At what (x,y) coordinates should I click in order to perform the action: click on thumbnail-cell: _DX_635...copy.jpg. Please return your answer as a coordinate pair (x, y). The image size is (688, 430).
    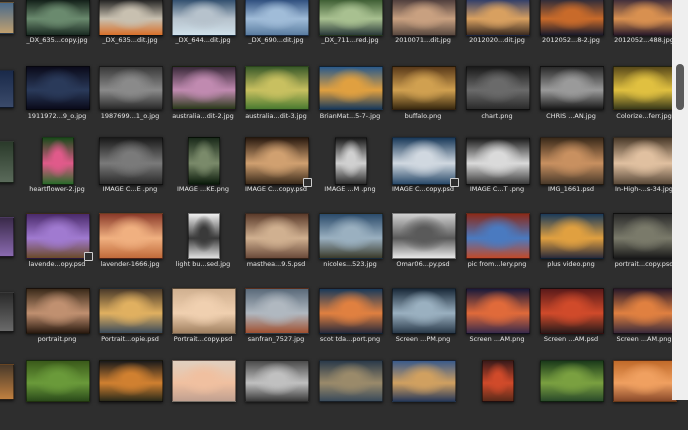
    Looking at the image, I should click on (57, 34).